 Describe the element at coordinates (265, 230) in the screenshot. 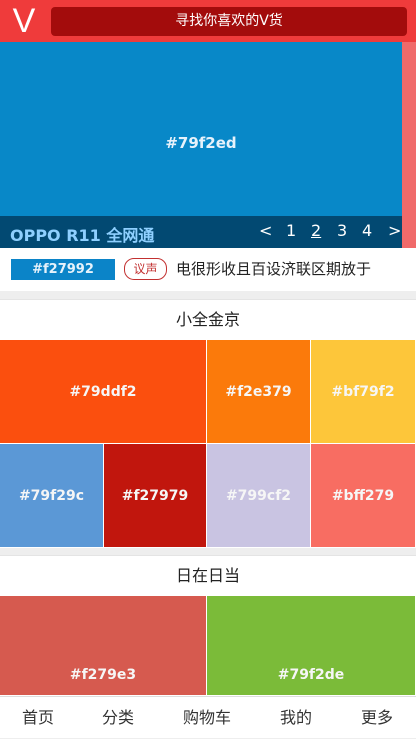

I see `banner-prev-button: <` at that location.